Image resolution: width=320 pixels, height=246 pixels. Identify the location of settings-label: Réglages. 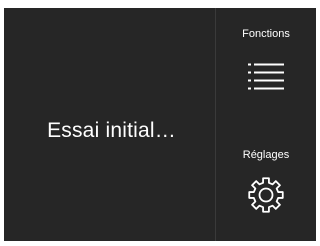
(266, 154).